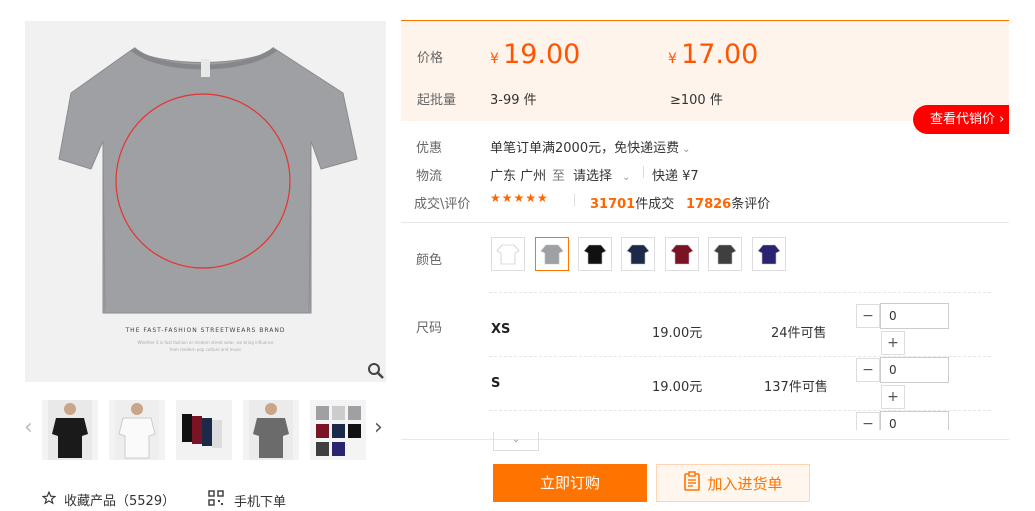  I want to click on promo-label: 优惠, so click(429, 148).